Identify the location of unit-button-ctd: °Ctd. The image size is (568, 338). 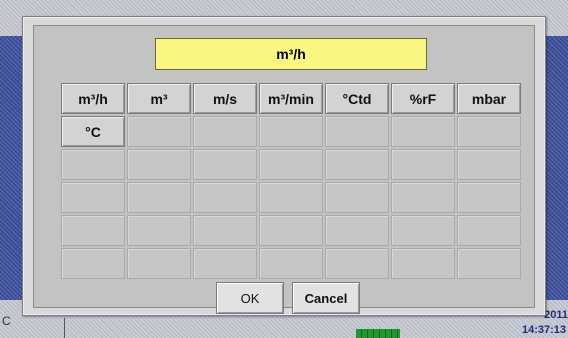
(357, 98).